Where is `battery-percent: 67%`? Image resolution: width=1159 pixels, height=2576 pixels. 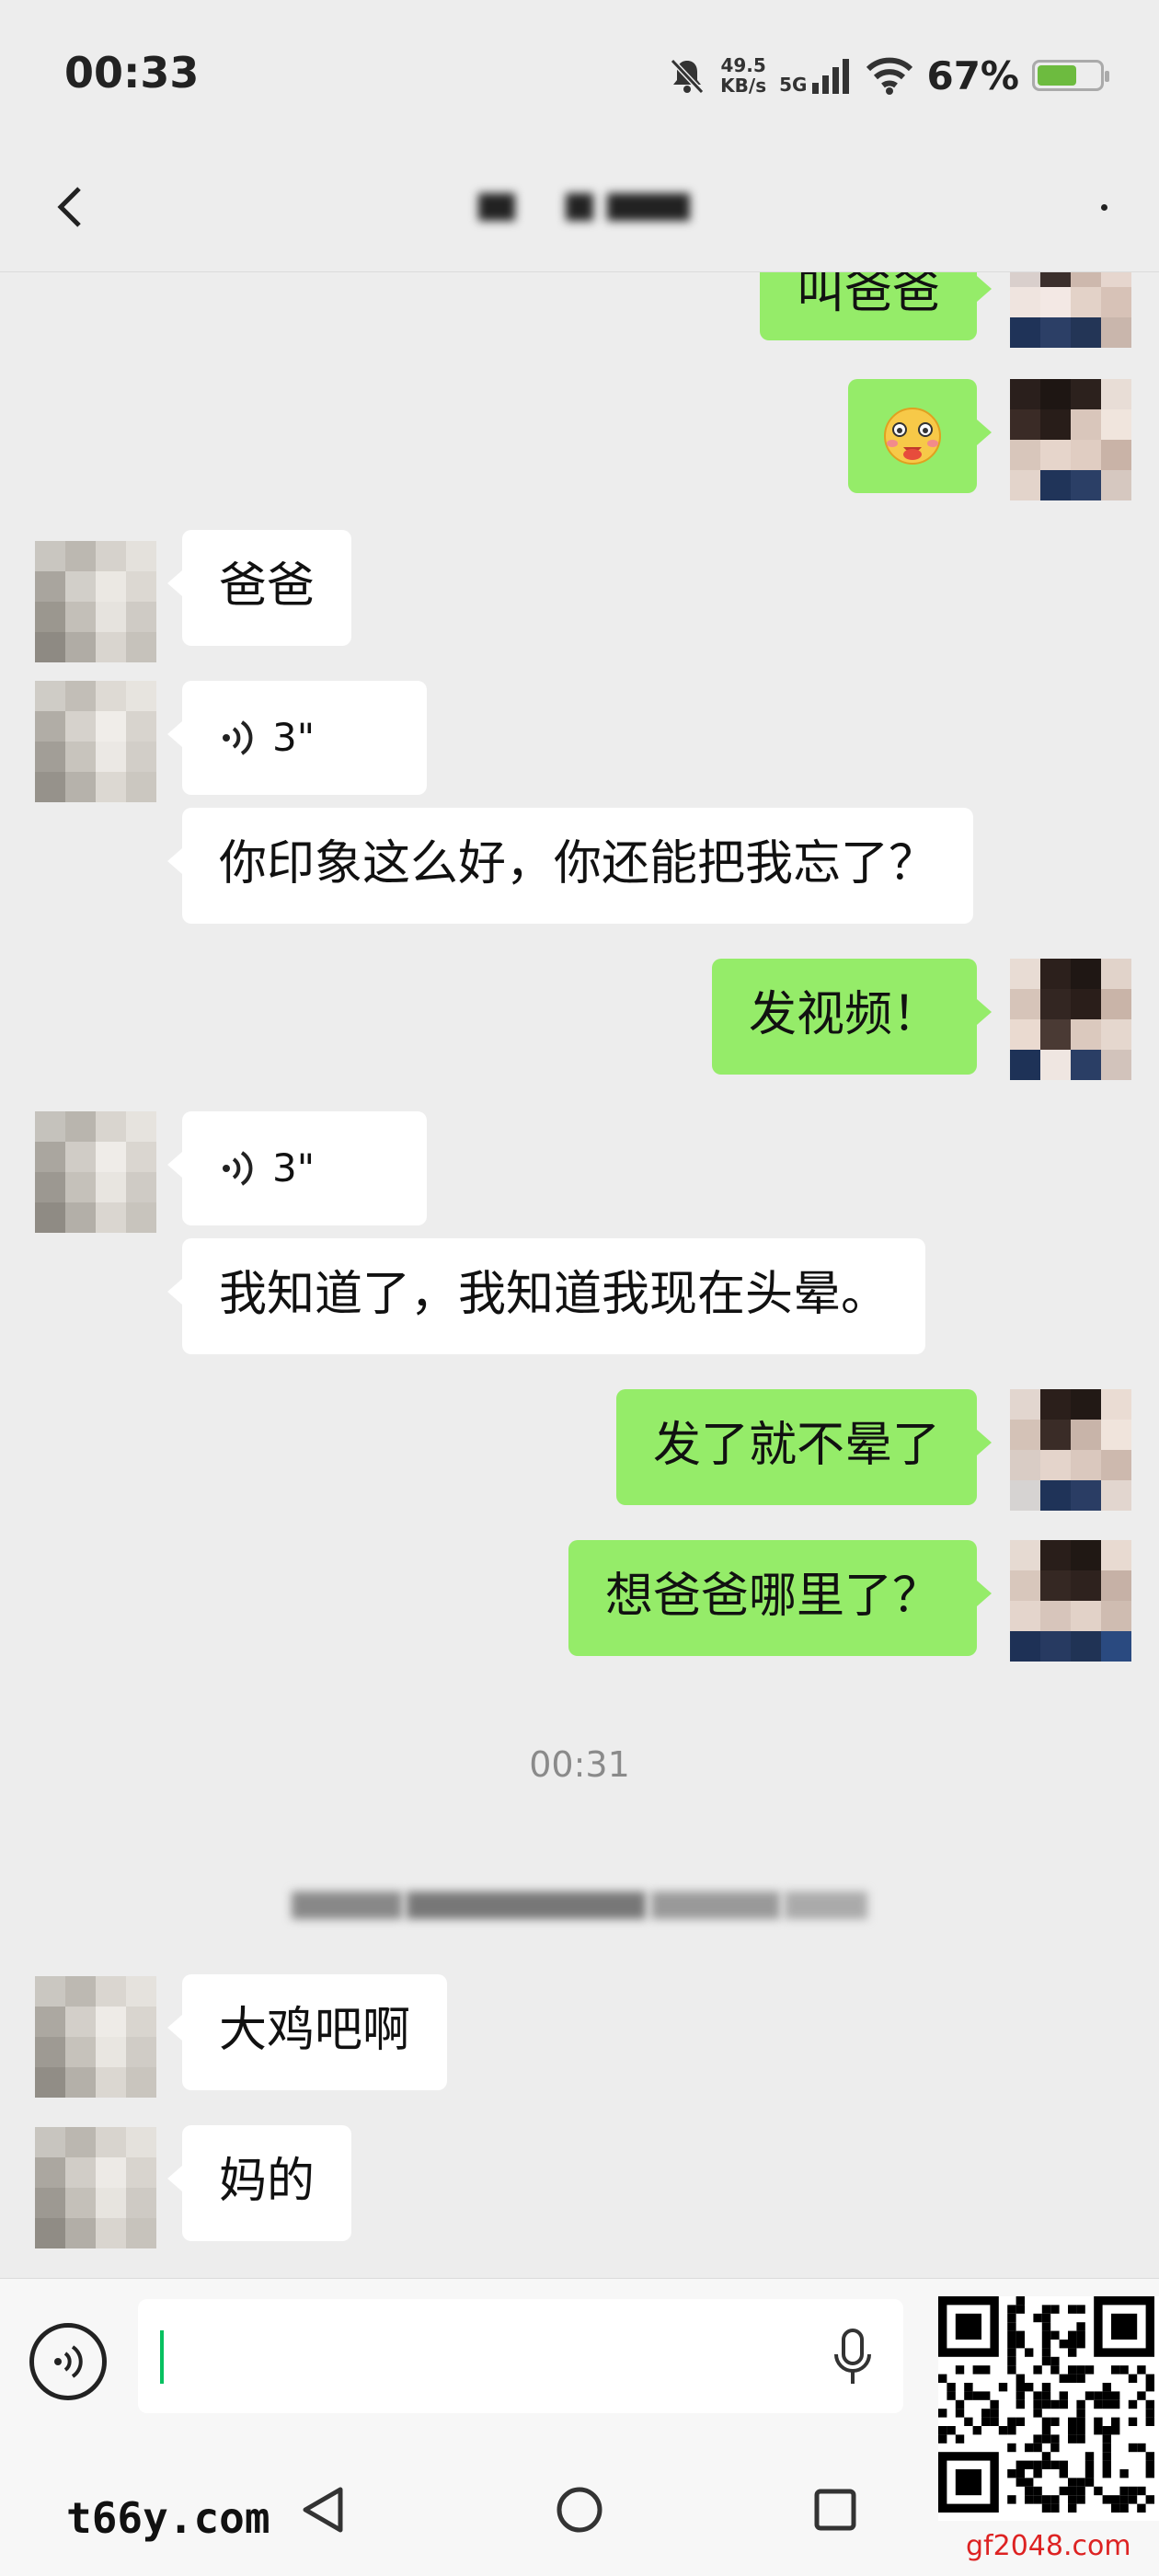 battery-percent: 67% is located at coordinates (972, 75).